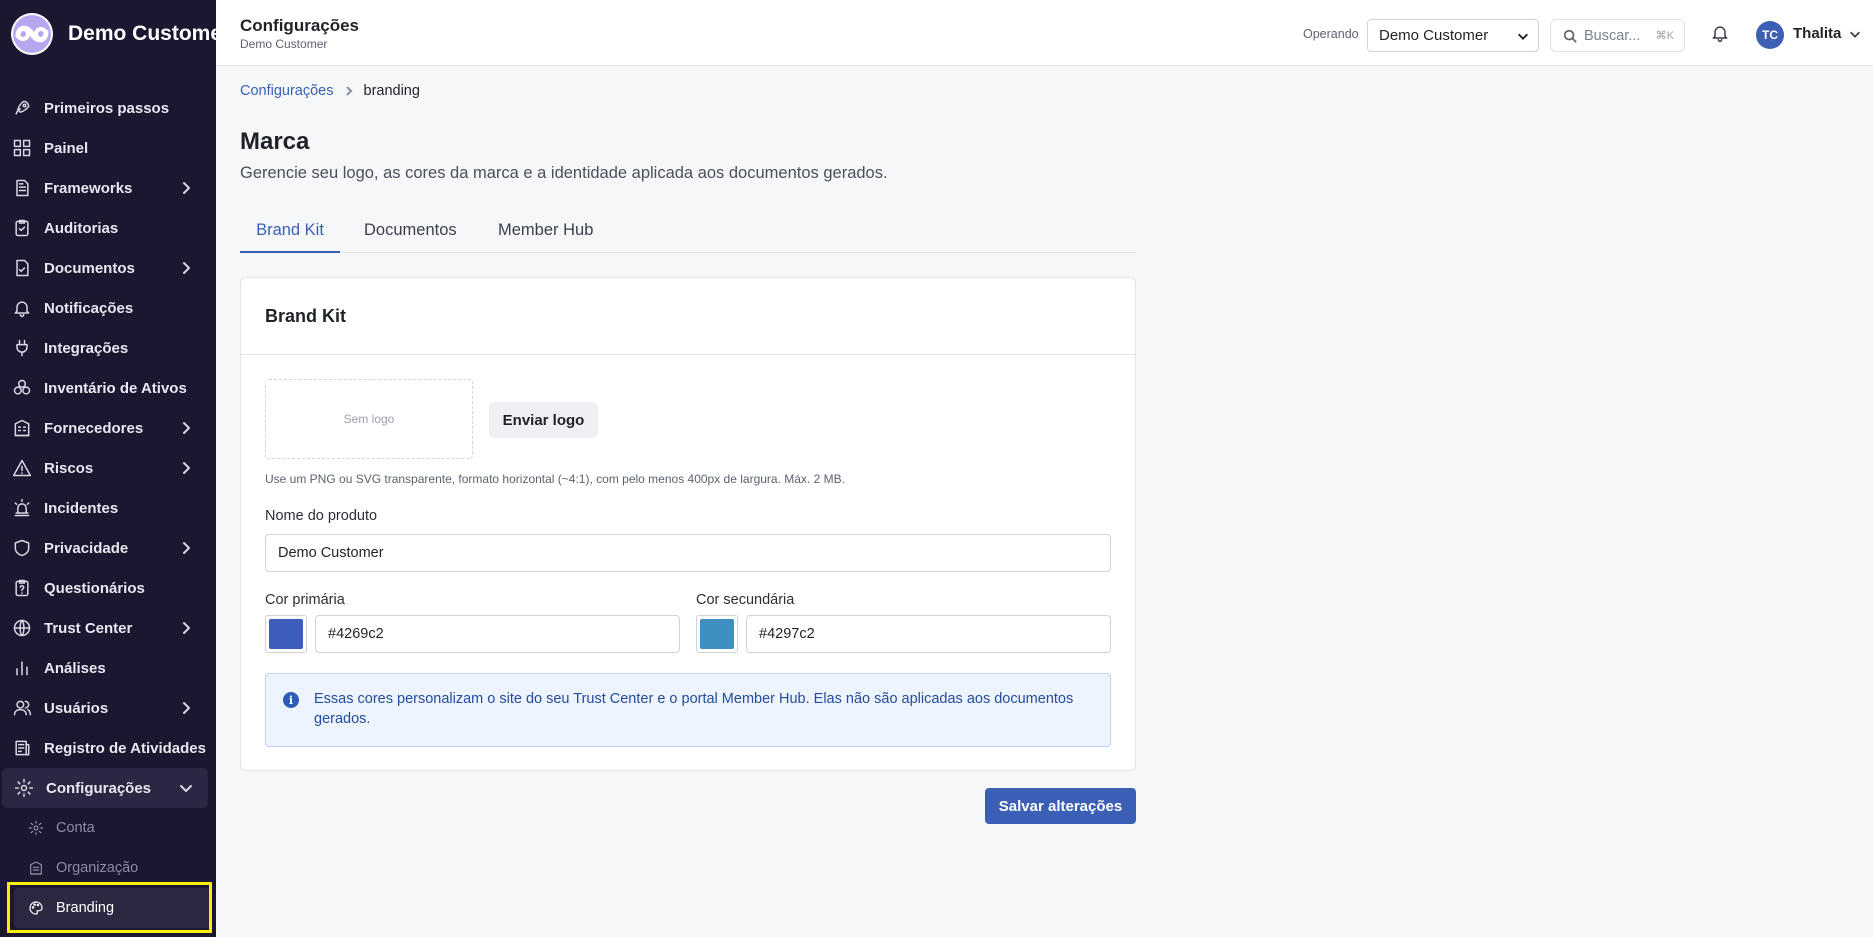 The image size is (1873, 937). What do you see at coordinates (286, 634) in the screenshot?
I see `primary-color-picker` at bounding box center [286, 634].